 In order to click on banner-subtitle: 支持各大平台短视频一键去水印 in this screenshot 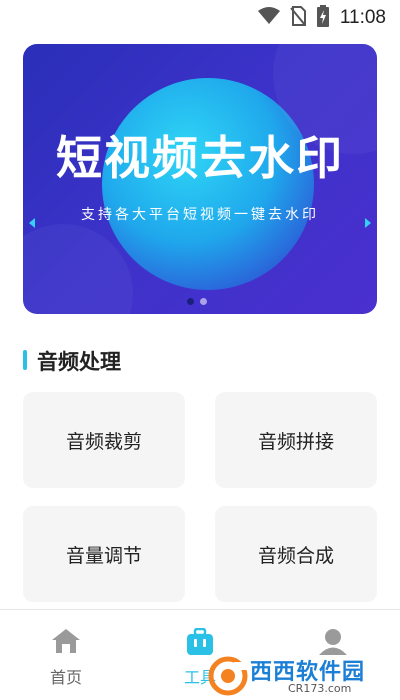, I will do `click(200, 215)`.